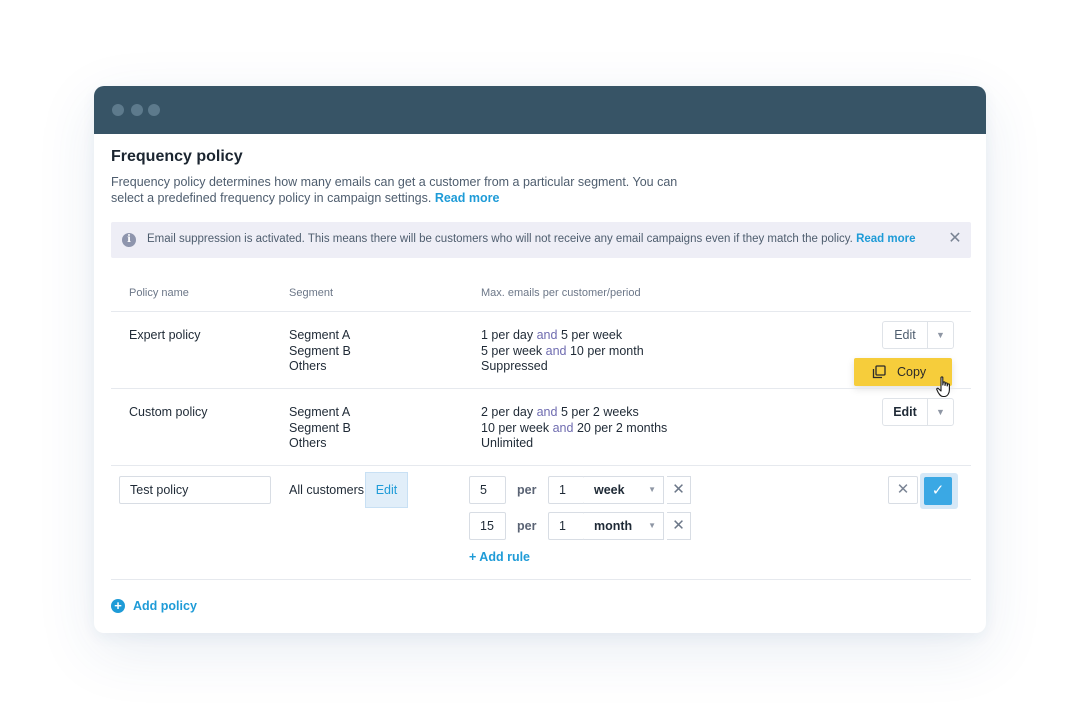 The height and width of the screenshot is (720, 1080). I want to click on segment-edit-button: Edit, so click(386, 490).